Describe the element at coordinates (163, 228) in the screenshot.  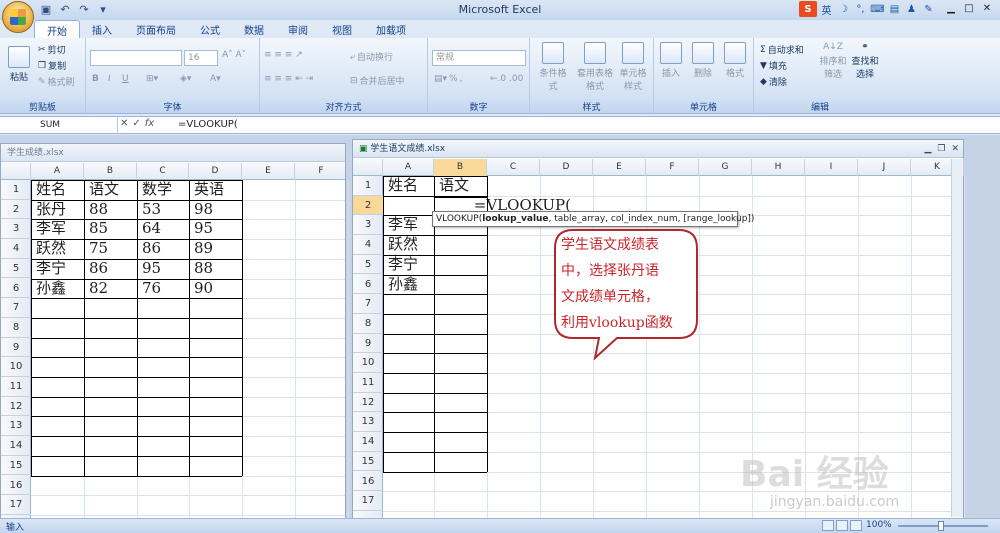
I see `sheet-cell: 64` at that location.